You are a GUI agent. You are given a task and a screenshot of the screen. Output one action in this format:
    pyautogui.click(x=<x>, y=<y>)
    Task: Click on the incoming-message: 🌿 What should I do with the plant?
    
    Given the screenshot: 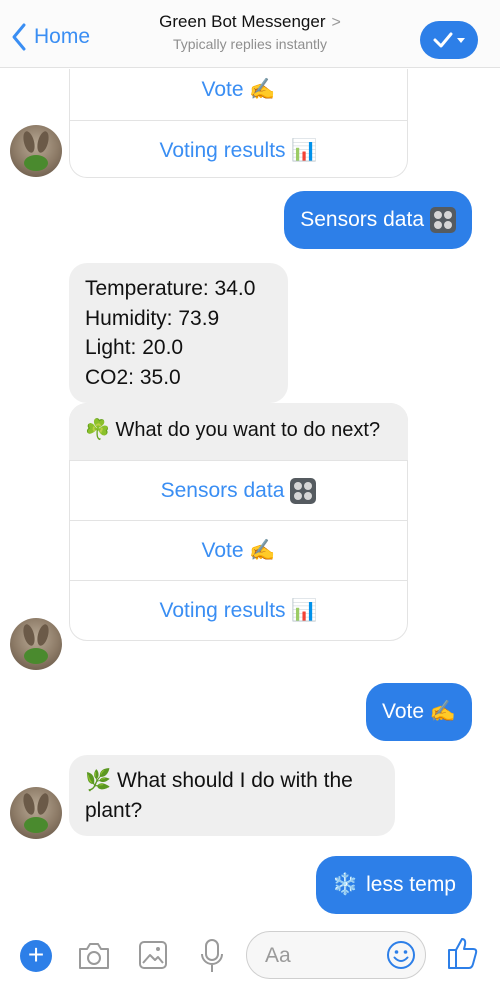 What is the action you would take?
    pyautogui.click(x=232, y=795)
    